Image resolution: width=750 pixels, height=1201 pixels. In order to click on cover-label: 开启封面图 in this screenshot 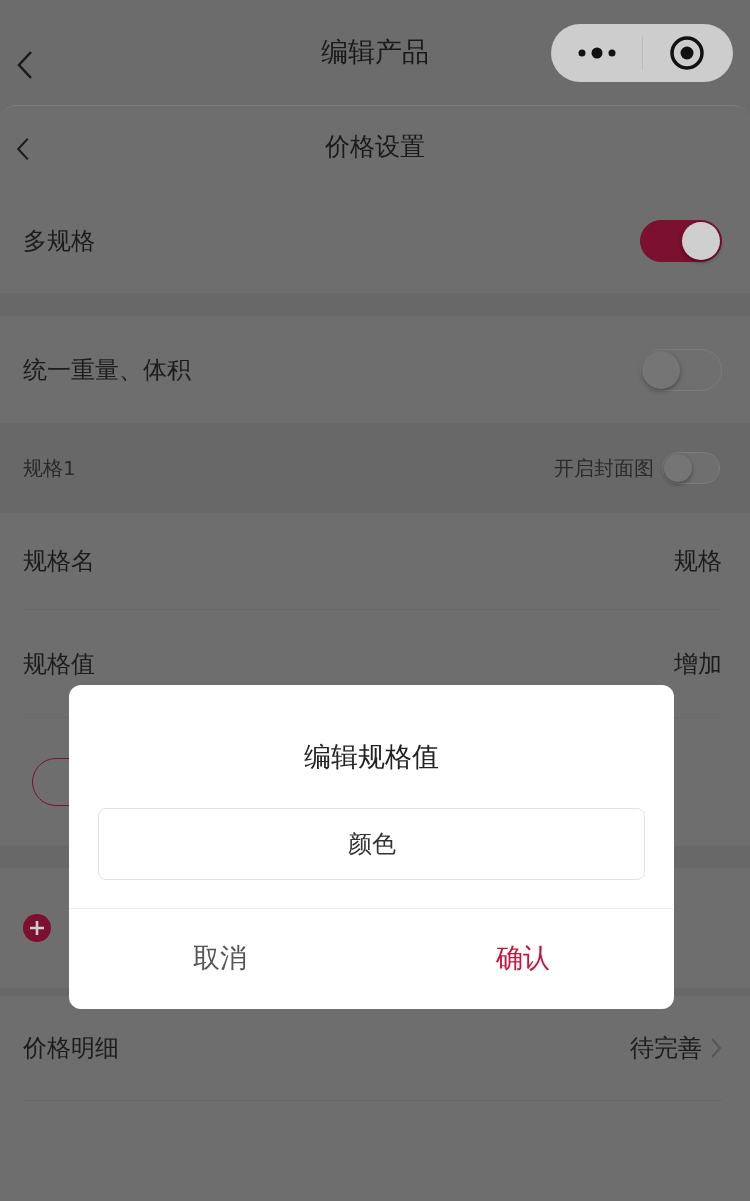, I will do `click(604, 468)`.